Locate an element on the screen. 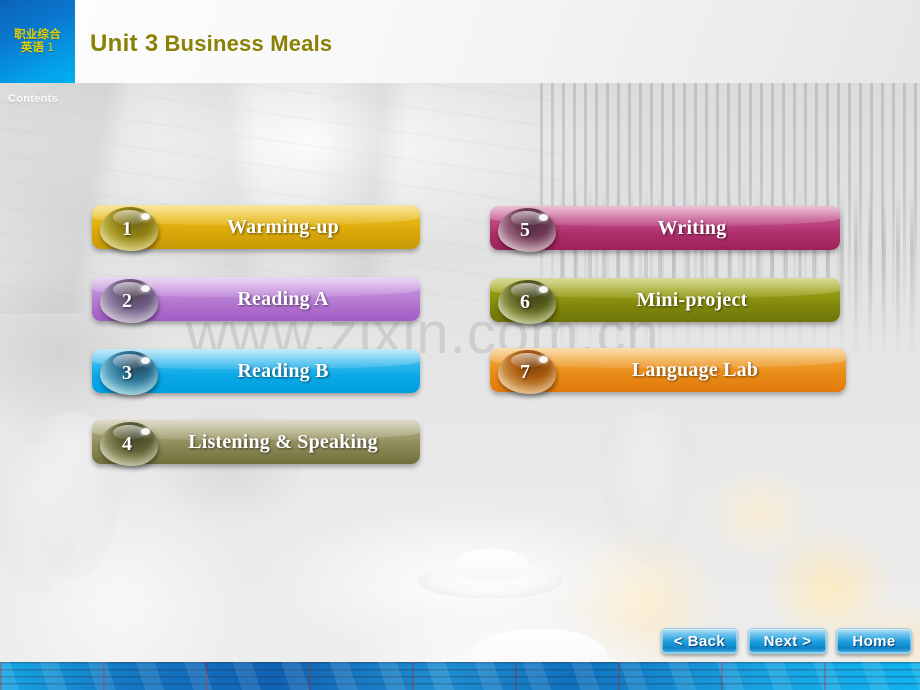 The height and width of the screenshot is (690, 920). logo-line-2-wrap: 英语 1 is located at coordinates (38, 47).